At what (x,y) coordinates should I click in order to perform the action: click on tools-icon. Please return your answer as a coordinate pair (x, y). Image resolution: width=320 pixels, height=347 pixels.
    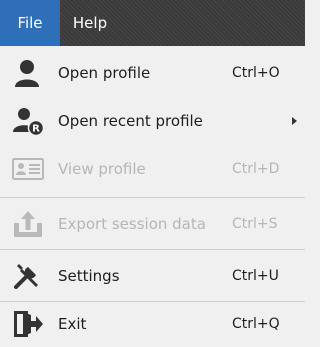
    Looking at the image, I should click on (28, 276).